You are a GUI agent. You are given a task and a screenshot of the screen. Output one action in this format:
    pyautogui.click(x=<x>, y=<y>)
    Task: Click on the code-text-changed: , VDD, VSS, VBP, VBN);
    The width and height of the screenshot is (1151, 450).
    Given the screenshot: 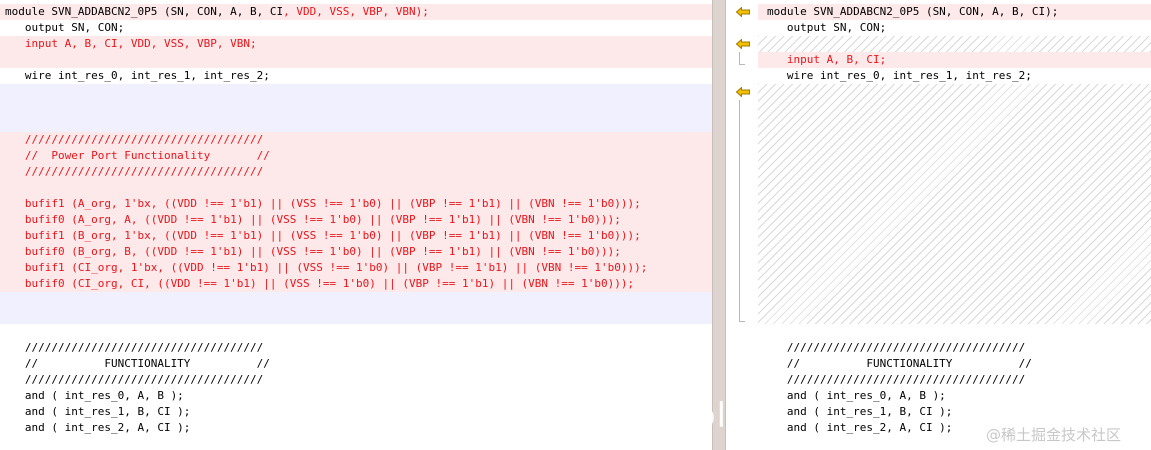 What is the action you would take?
    pyautogui.click(x=356, y=11)
    